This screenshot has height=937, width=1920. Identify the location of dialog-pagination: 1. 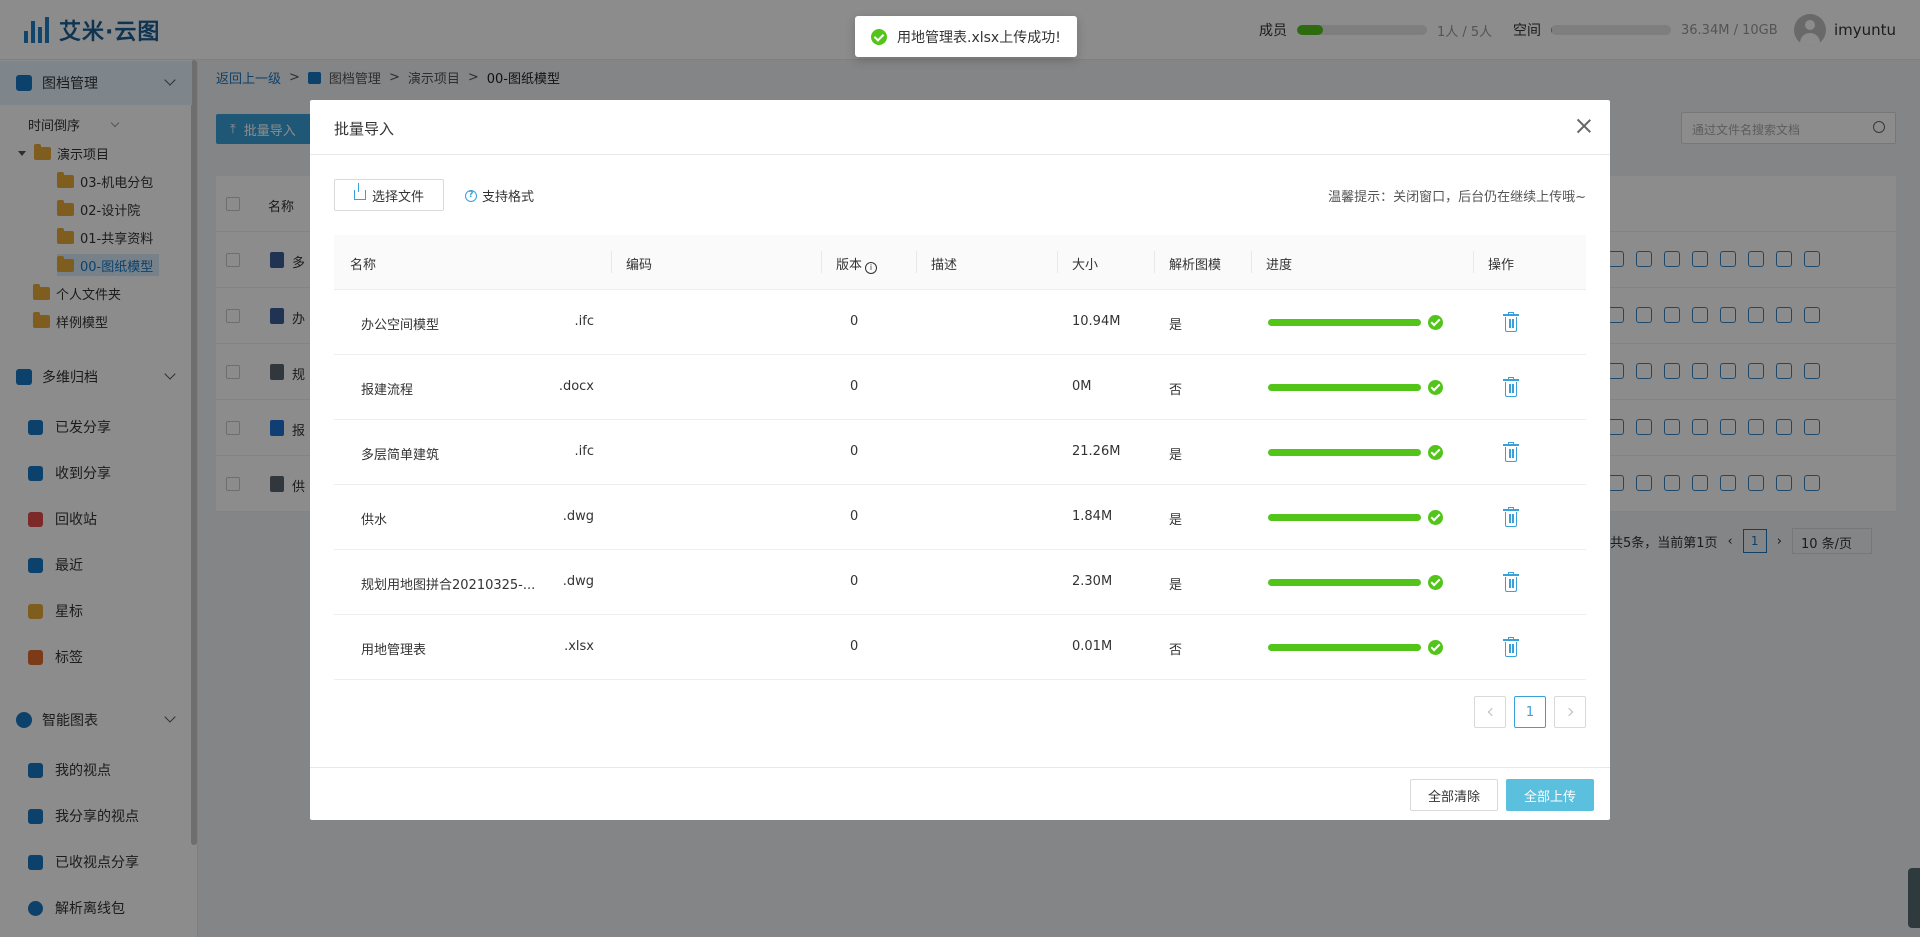
(1530, 712).